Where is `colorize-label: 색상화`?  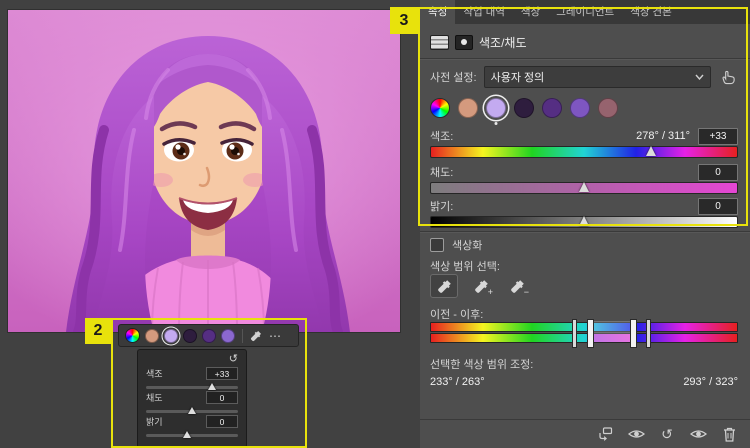
colorize-label: 색상화 is located at coordinates (467, 246).